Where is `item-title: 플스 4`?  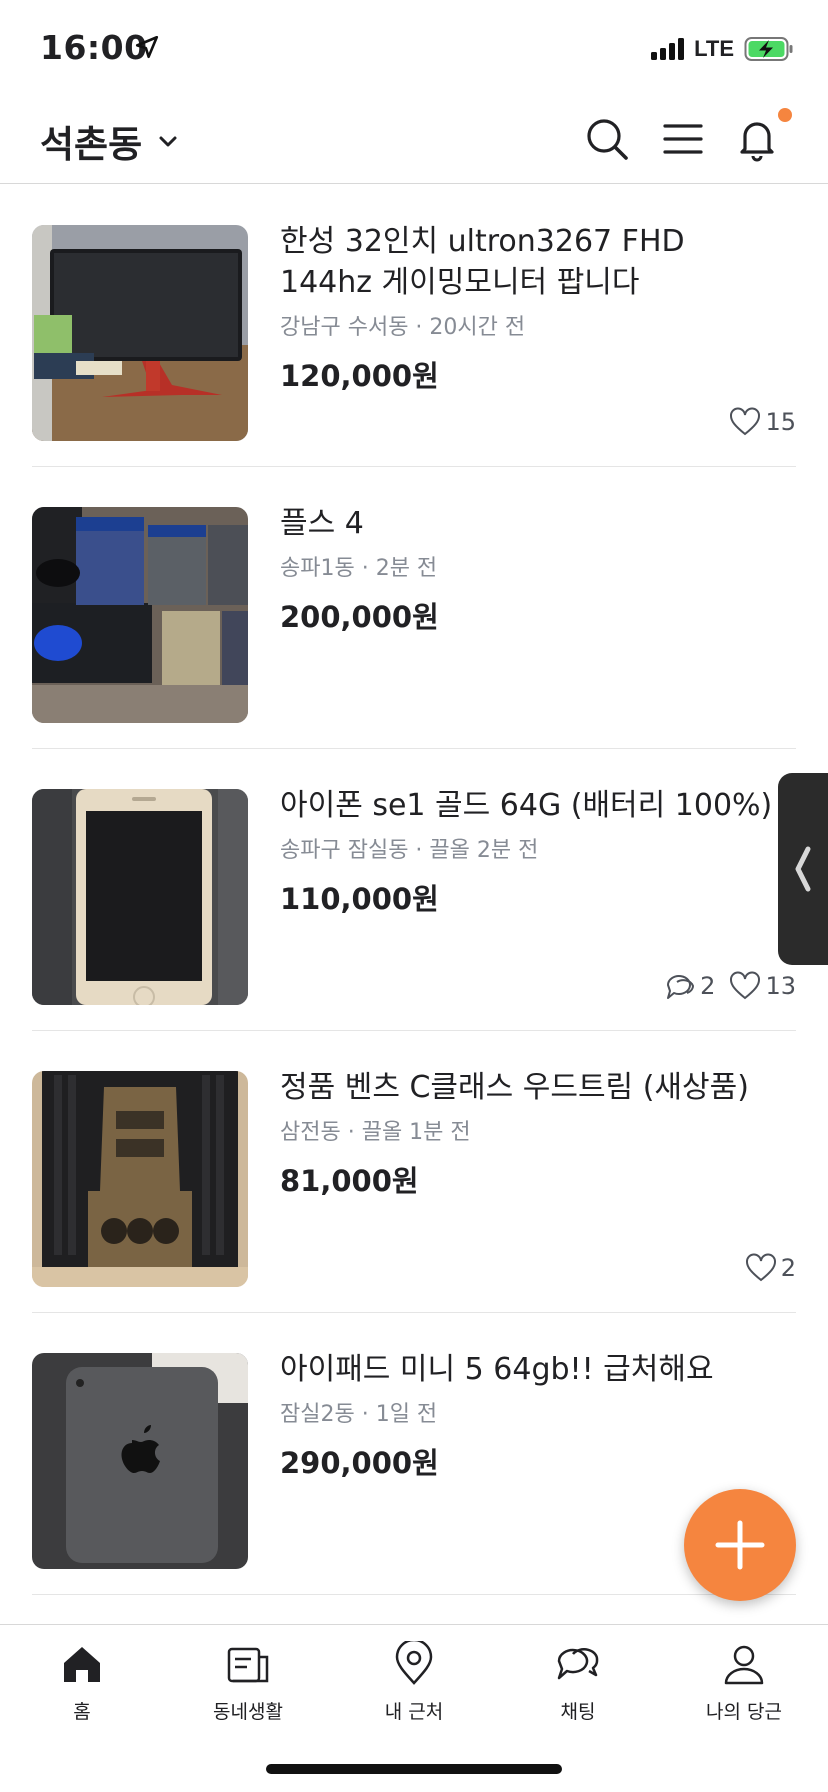 item-title: 플스 4 is located at coordinates (322, 523).